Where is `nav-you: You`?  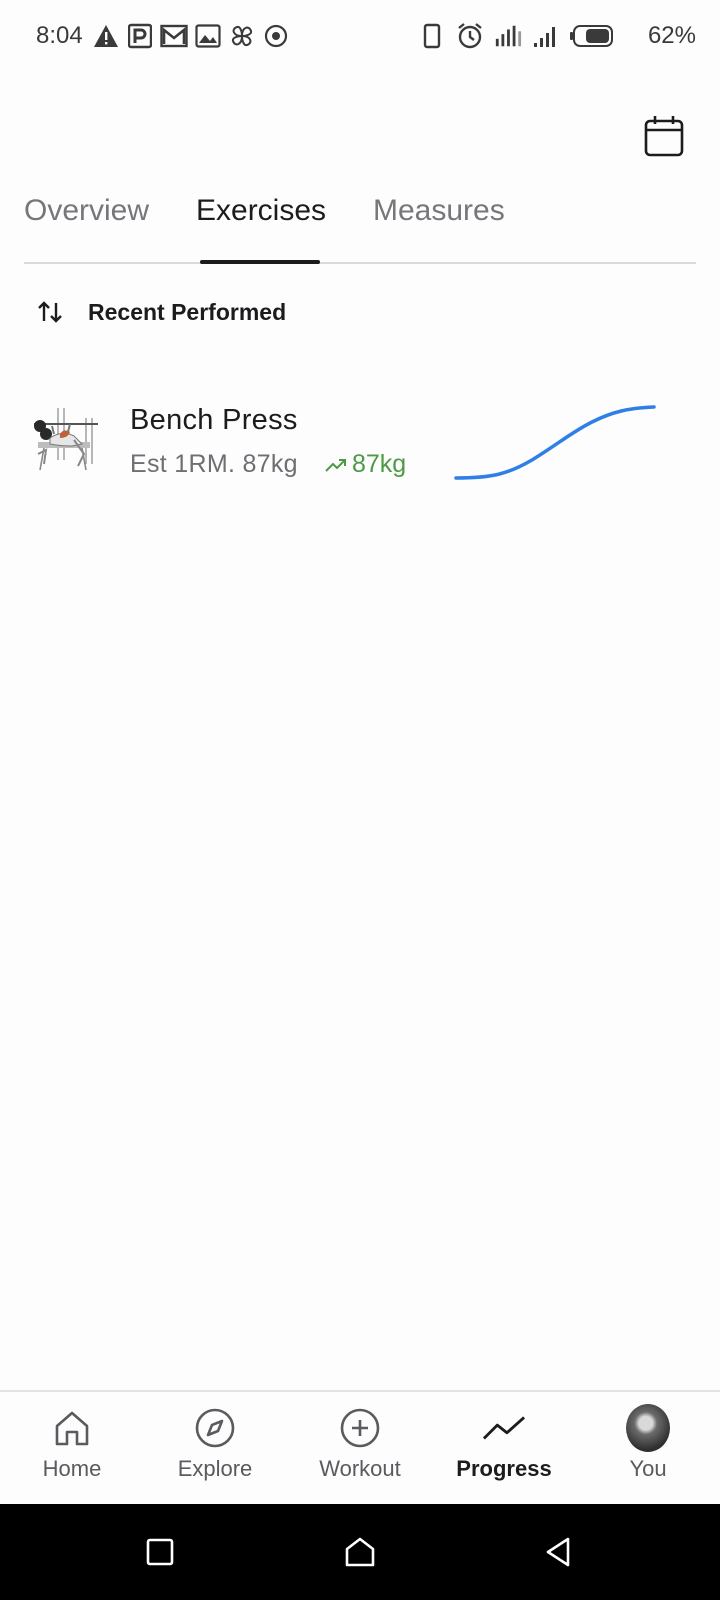
nav-you: You is located at coordinates (648, 1450).